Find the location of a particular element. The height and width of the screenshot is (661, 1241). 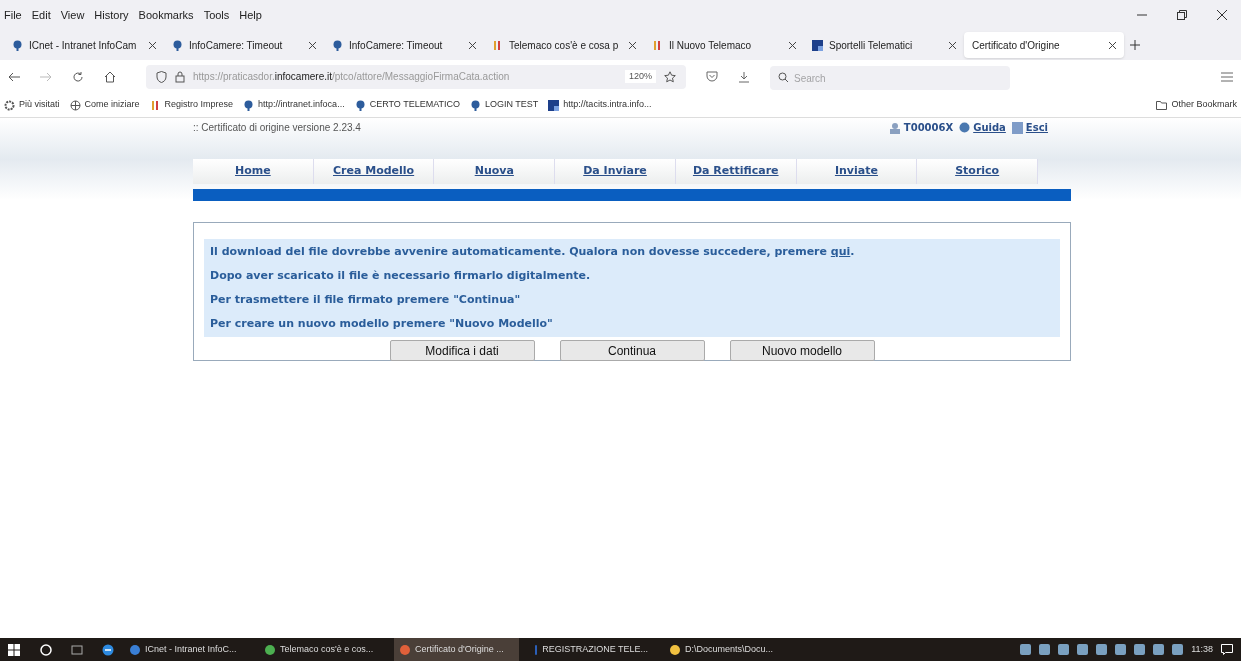

menu-item: Bookmarks is located at coordinates (166, 15).